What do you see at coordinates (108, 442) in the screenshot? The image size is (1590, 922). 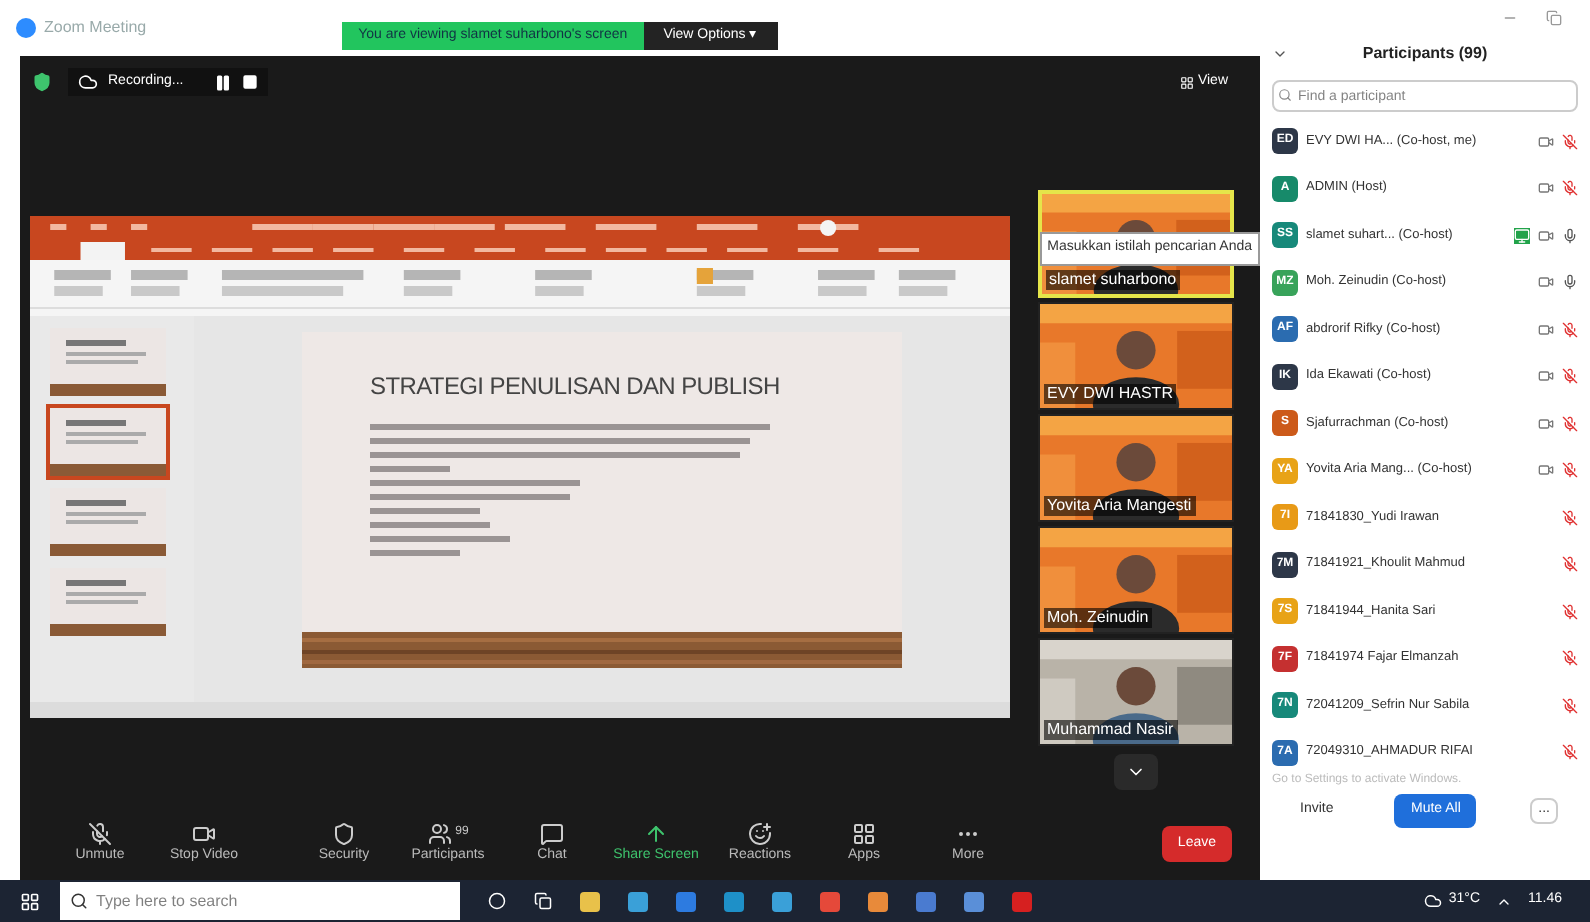 I see `slide-thumbnail` at bounding box center [108, 442].